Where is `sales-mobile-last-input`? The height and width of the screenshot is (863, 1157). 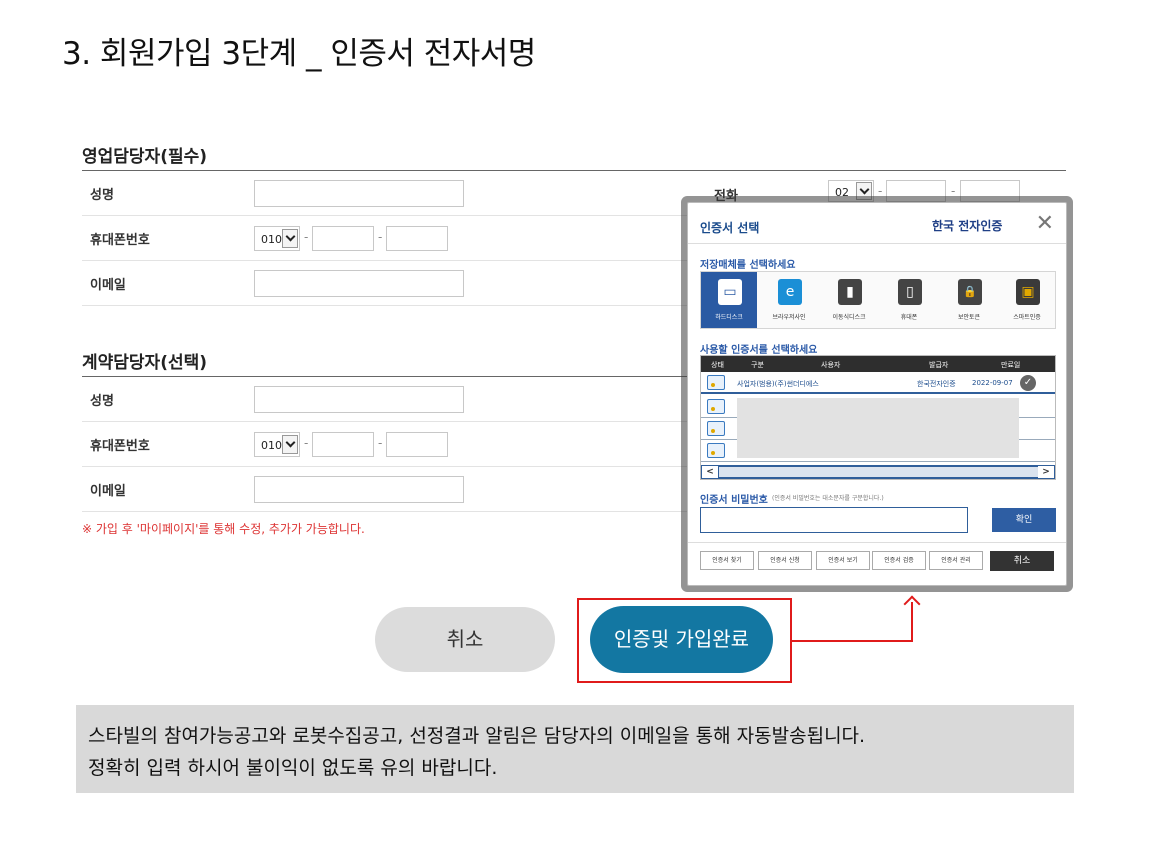
sales-mobile-last-input is located at coordinates (417, 238).